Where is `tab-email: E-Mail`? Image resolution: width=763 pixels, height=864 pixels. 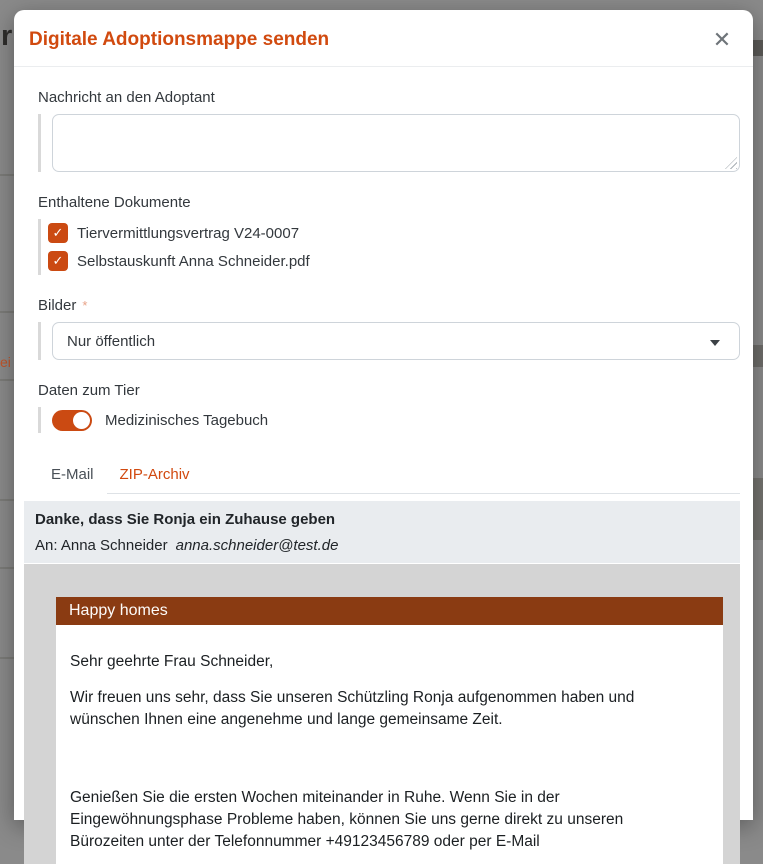
tab-email: E-Mail is located at coordinates (72, 475).